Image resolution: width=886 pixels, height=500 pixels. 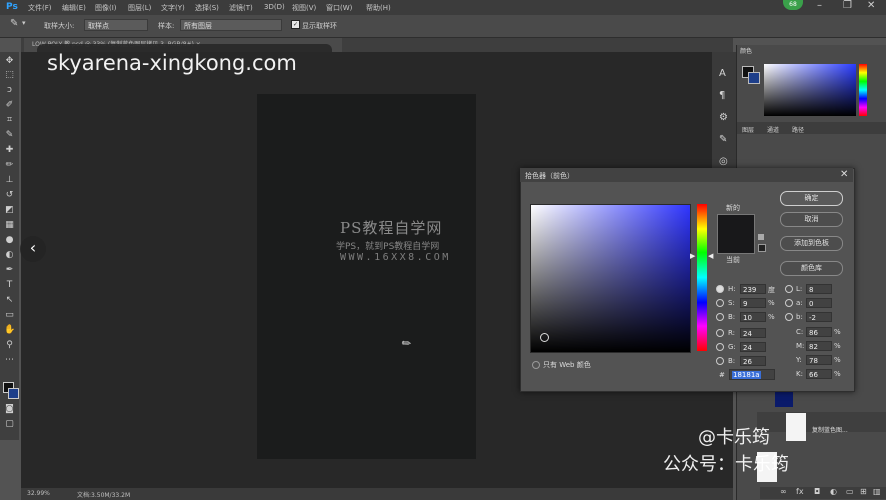 What do you see at coordinates (9, 150) in the screenshot?
I see `healing-tool-icon: ✚` at bounding box center [9, 150].